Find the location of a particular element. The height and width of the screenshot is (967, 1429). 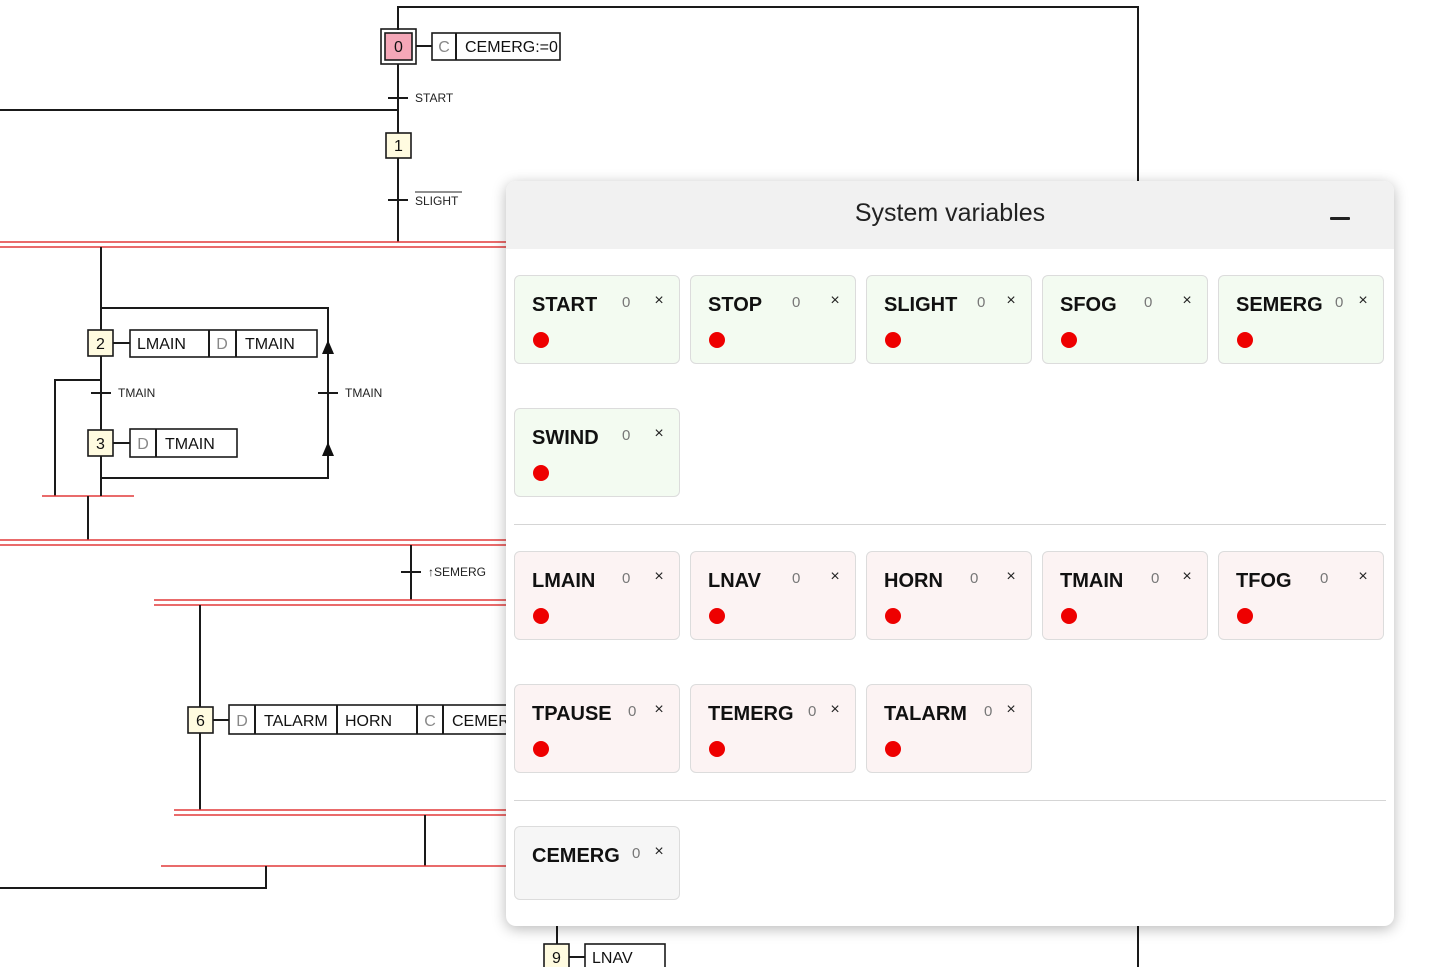

variable-card-tpause: TPAUSE 0 × is located at coordinates (597, 728).